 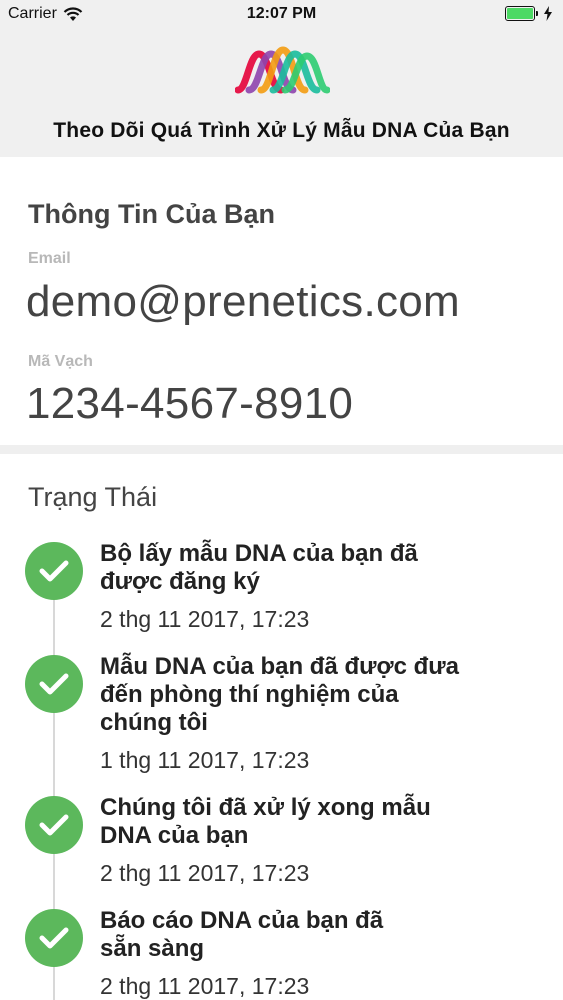 I want to click on prenetics-logo, so click(x=282, y=70).